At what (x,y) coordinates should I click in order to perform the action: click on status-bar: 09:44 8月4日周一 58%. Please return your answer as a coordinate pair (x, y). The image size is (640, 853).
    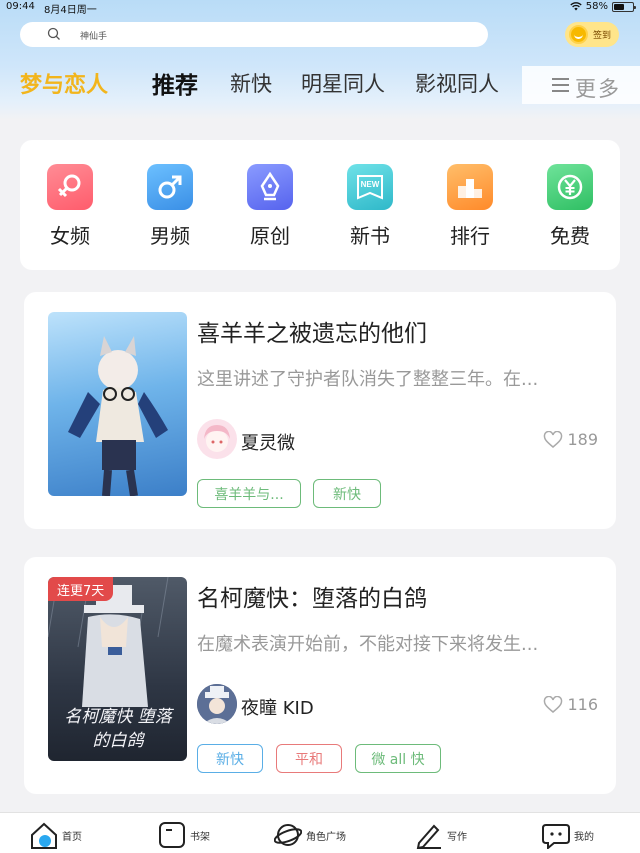
    Looking at the image, I should click on (320, 8).